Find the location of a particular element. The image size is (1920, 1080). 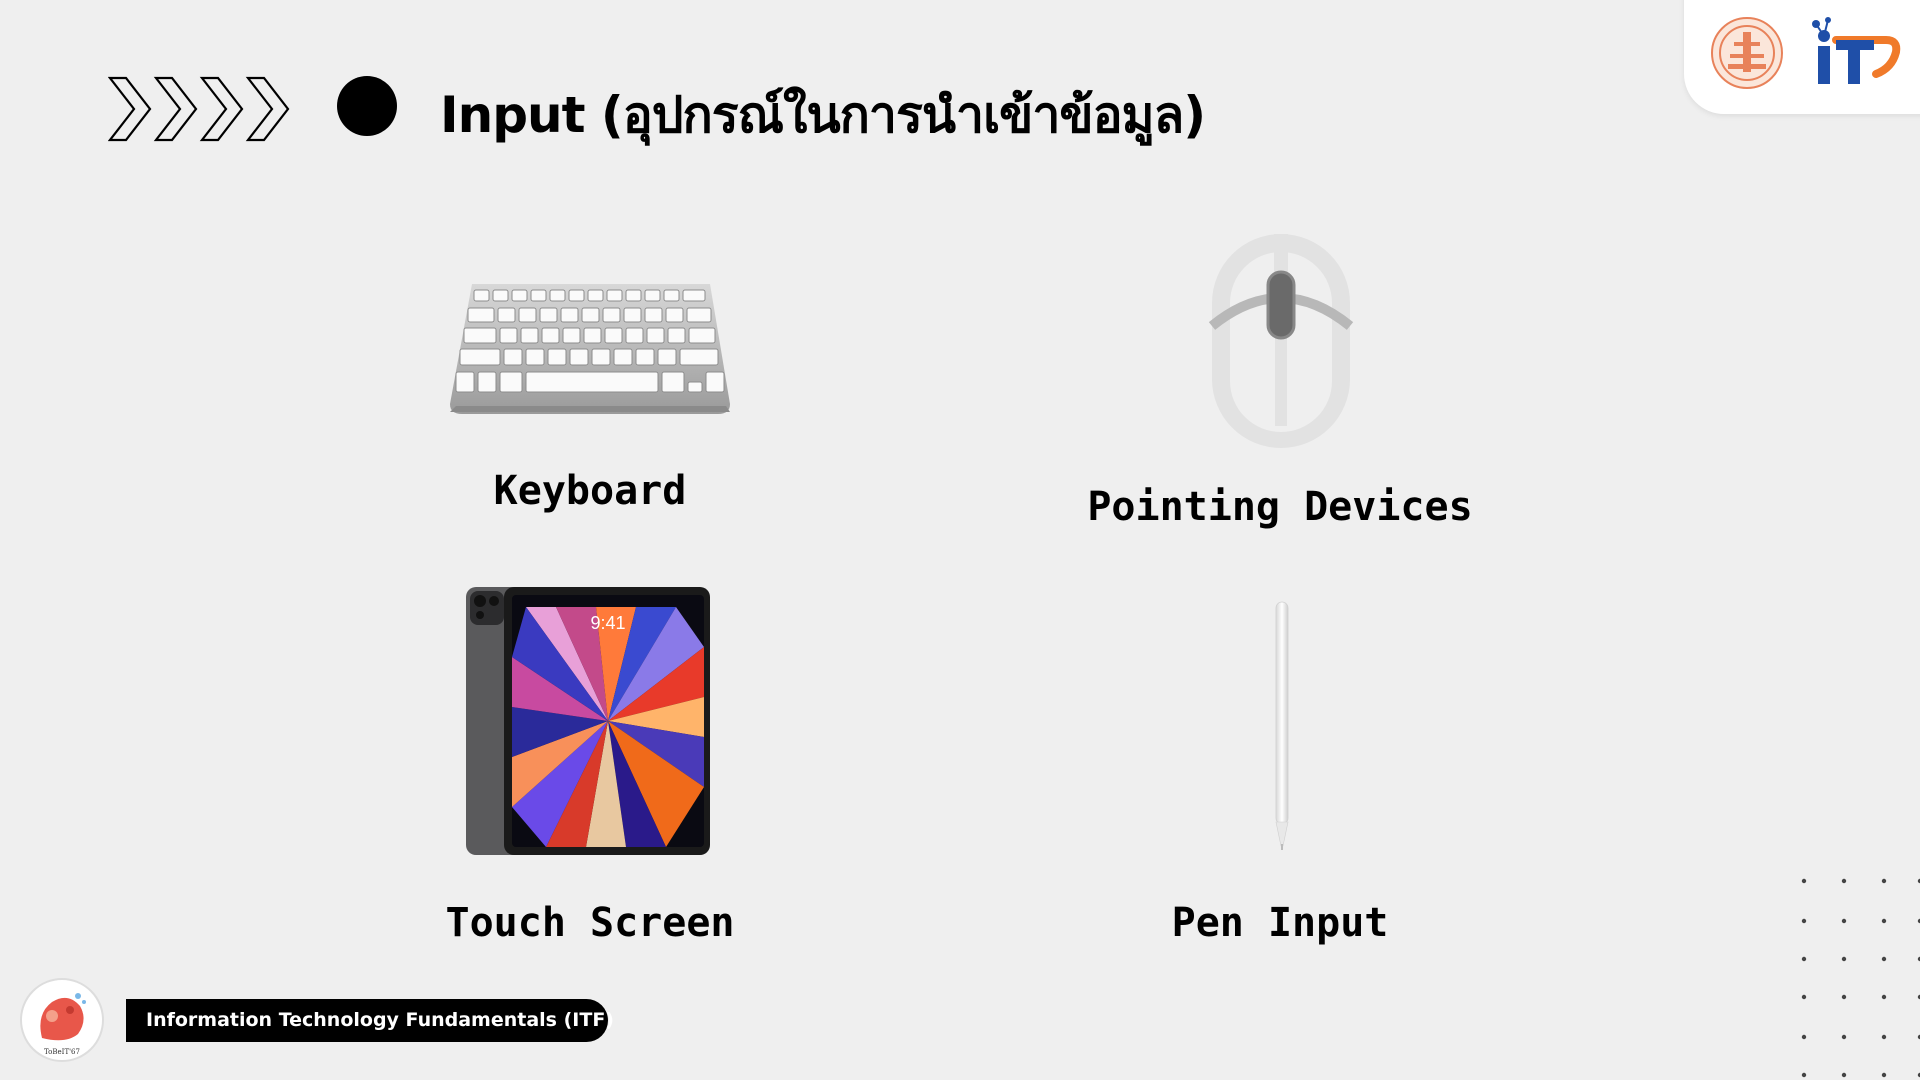

title-bullet is located at coordinates (367, 106).